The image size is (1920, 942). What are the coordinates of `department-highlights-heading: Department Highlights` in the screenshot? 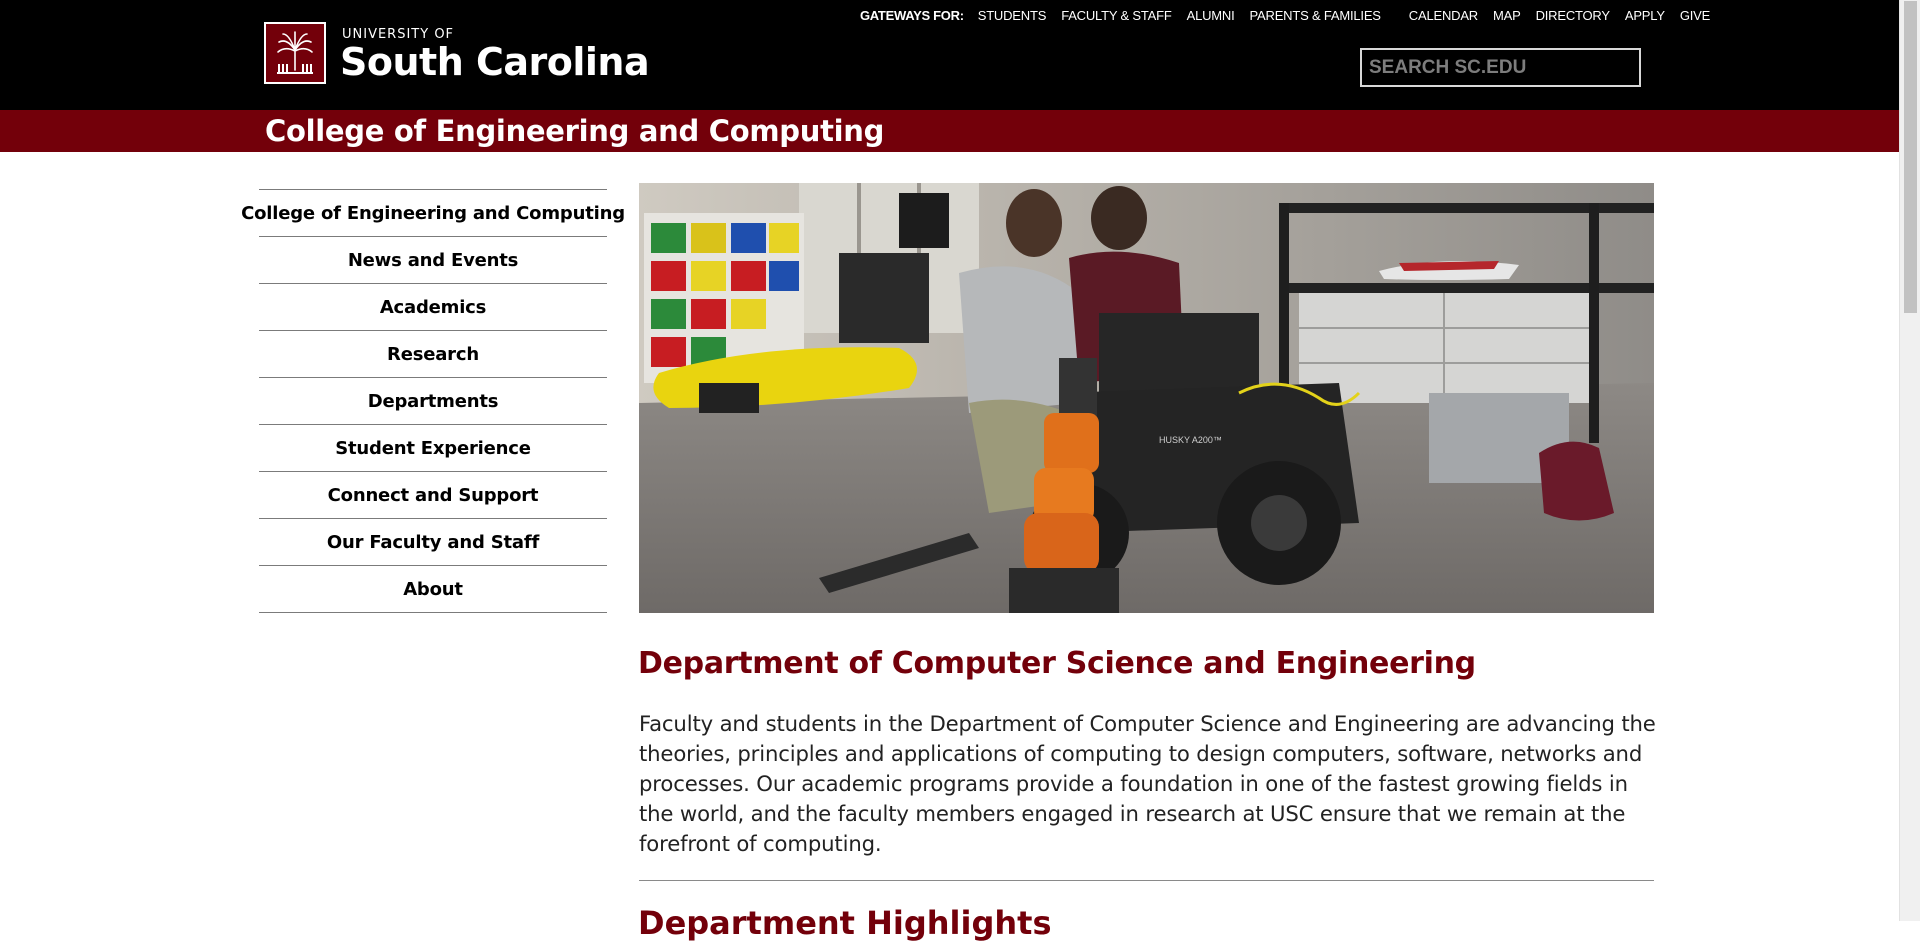 It's located at (845, 923).